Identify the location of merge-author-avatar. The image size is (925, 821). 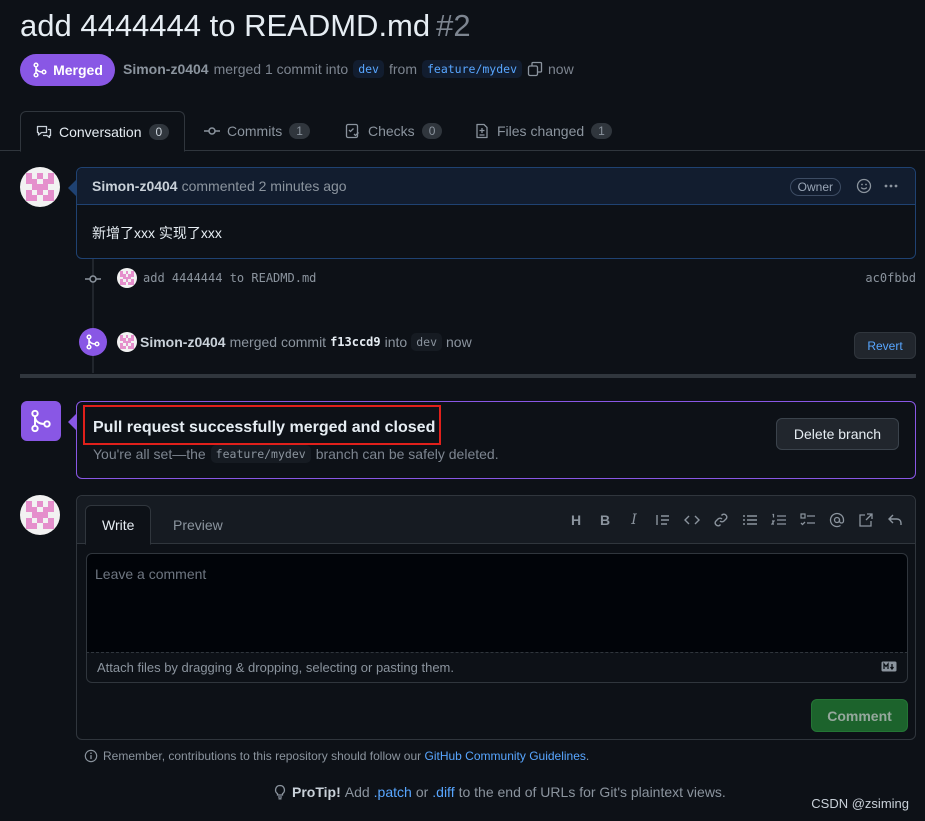
(127, 342).